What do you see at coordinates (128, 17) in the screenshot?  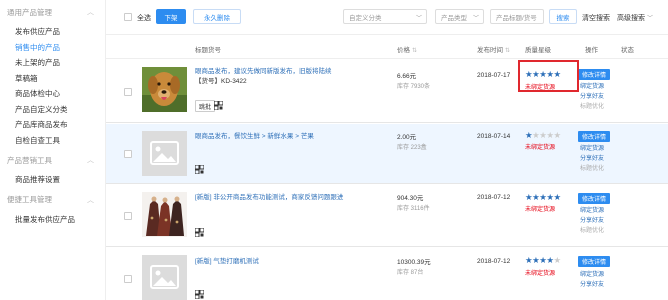 I see `select-all-checkbox` at bounding box center [128, 17].